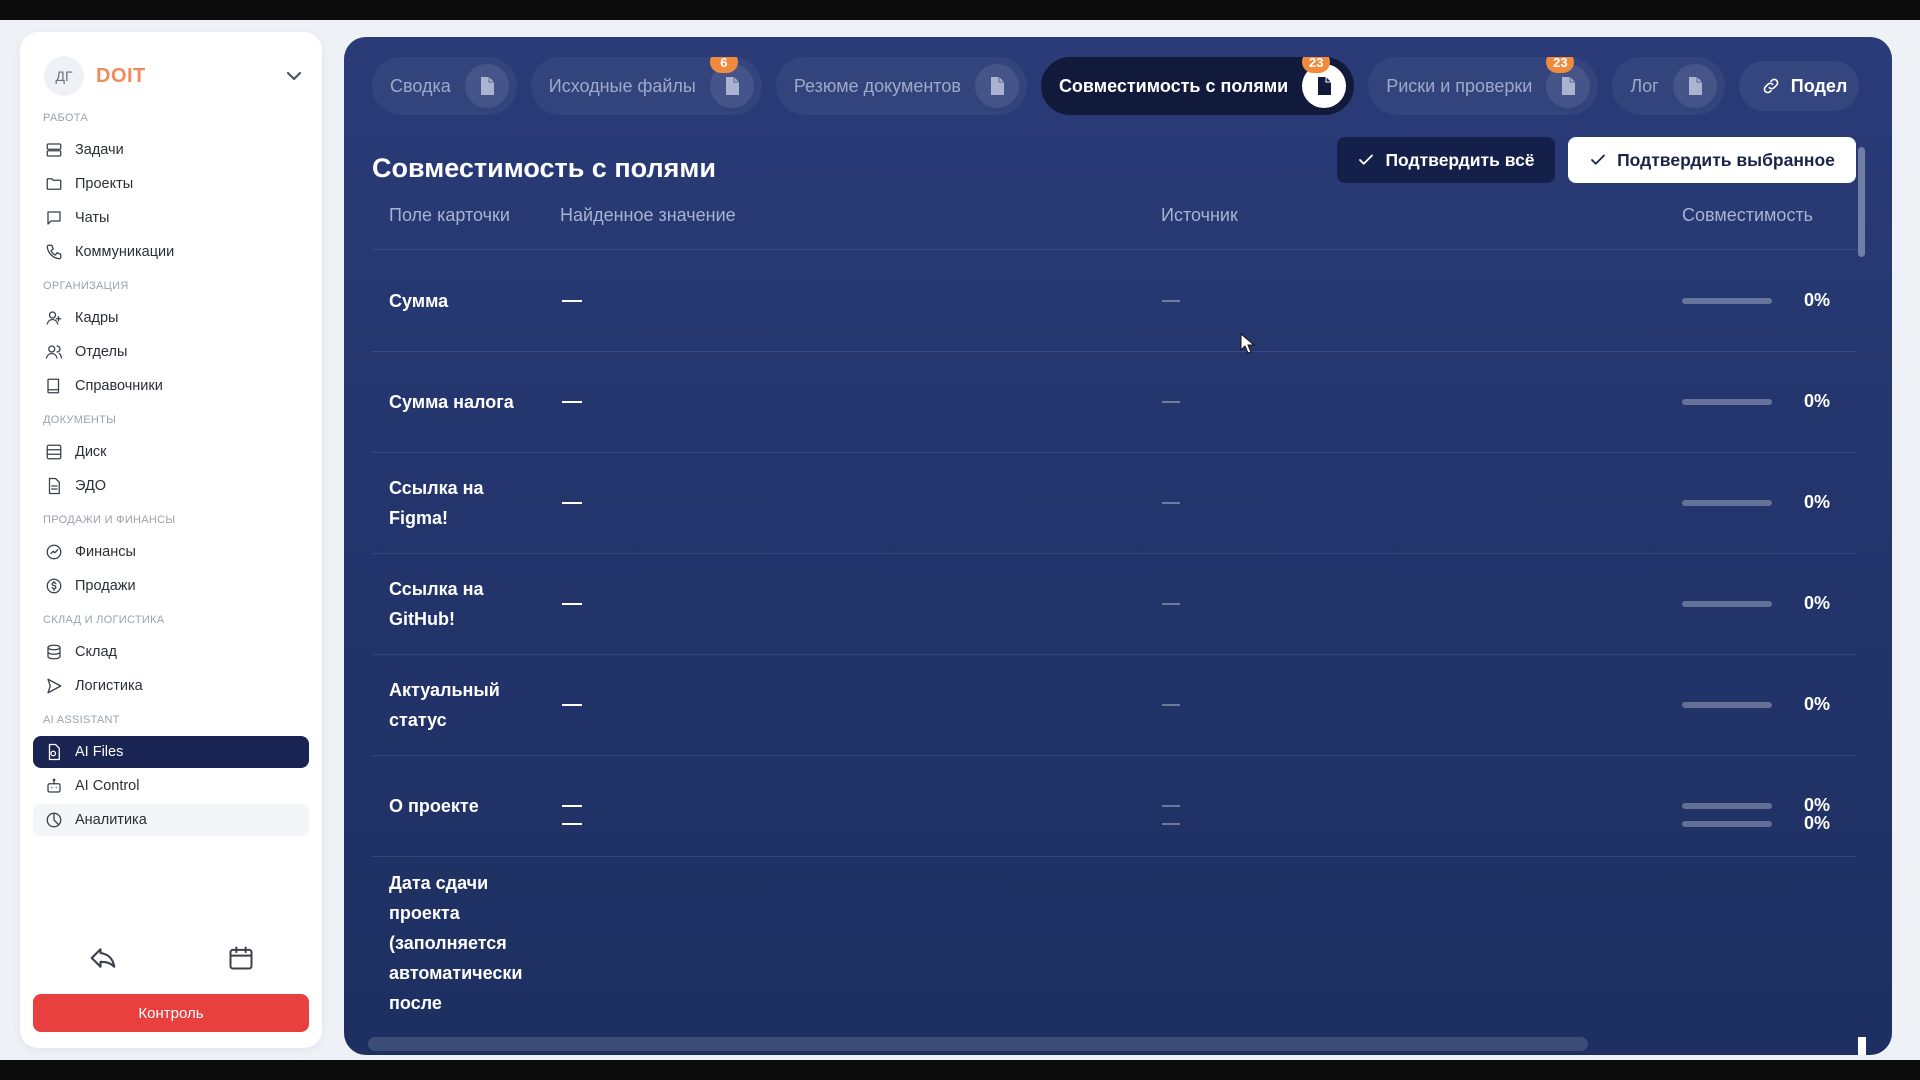 The width and height of the screenshot is (1920, 1080). I want to click on book-icon, so click(53, 386).